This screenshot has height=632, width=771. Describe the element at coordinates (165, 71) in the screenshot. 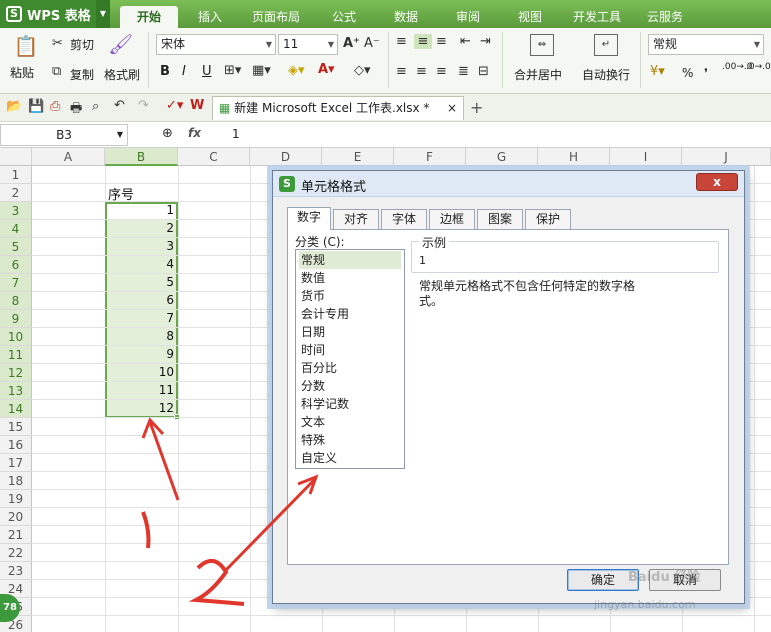

I see `bold-button: B` at that location.